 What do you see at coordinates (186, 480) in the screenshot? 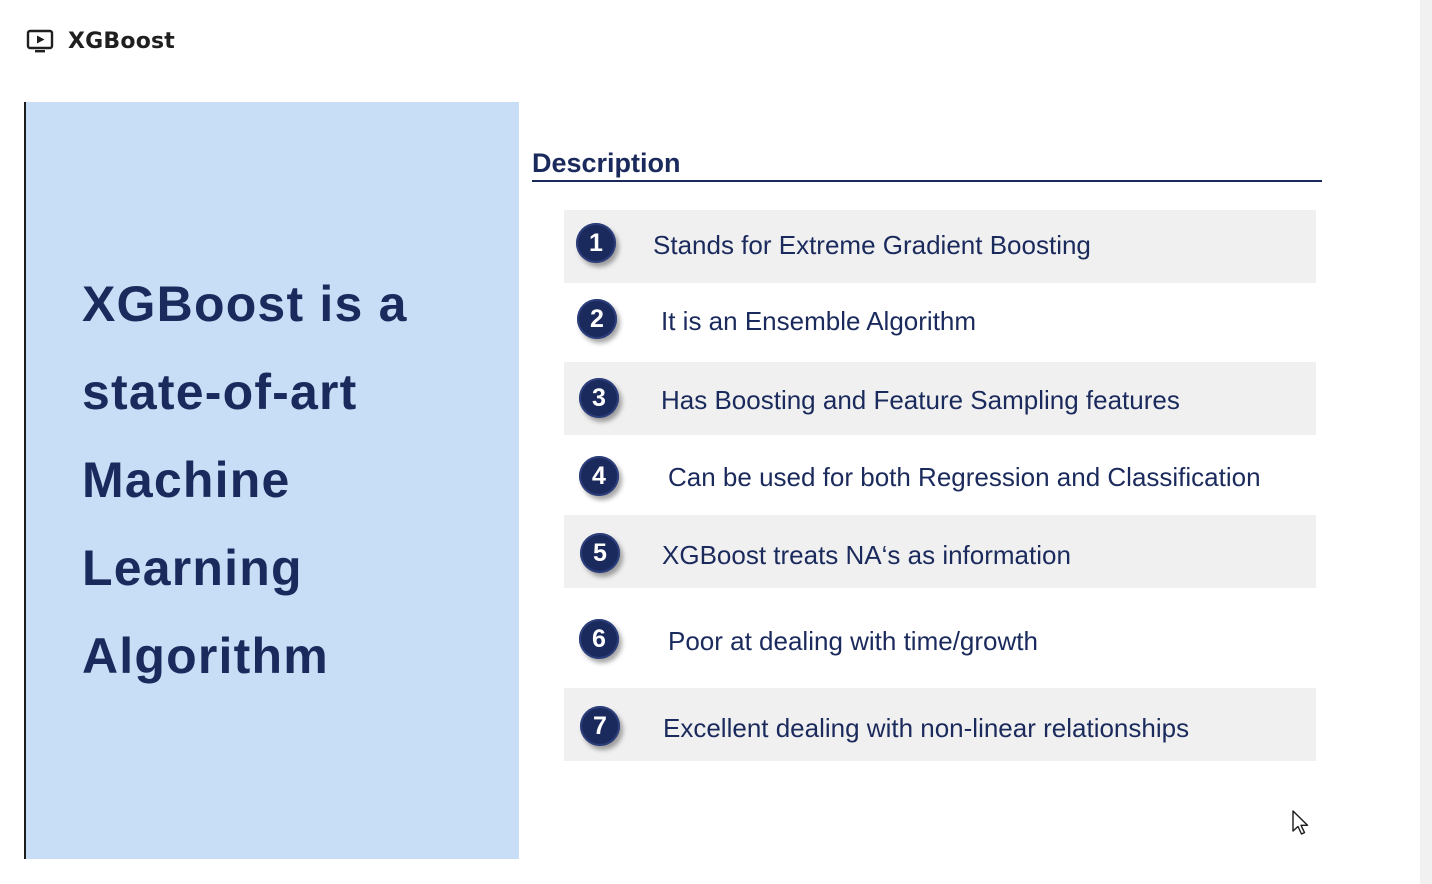
I see `headline-line: Machine` at bounding box center [186, 480].